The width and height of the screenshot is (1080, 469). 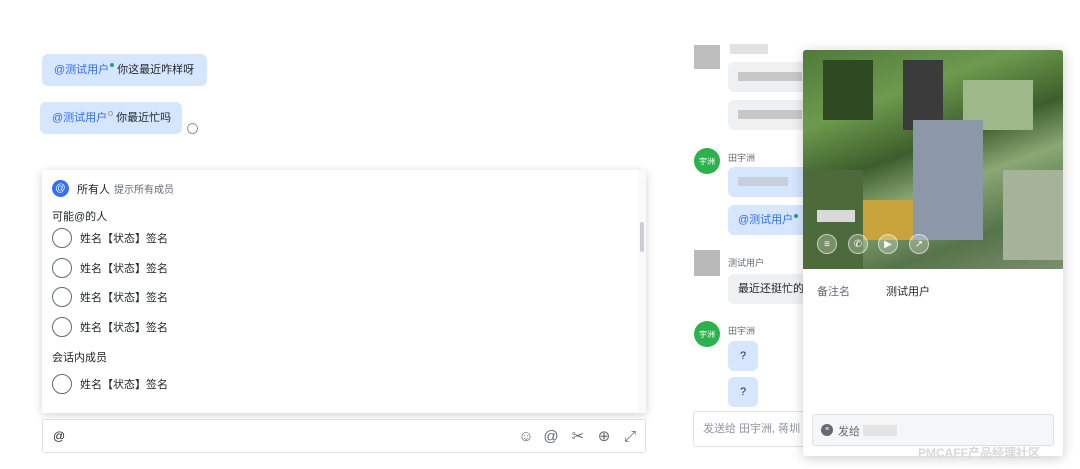 What do you see at coordinates (144, 190) in the screenshot?
I see `mention-all-hint: 提示所有成员` at bounding box center [144, 190].